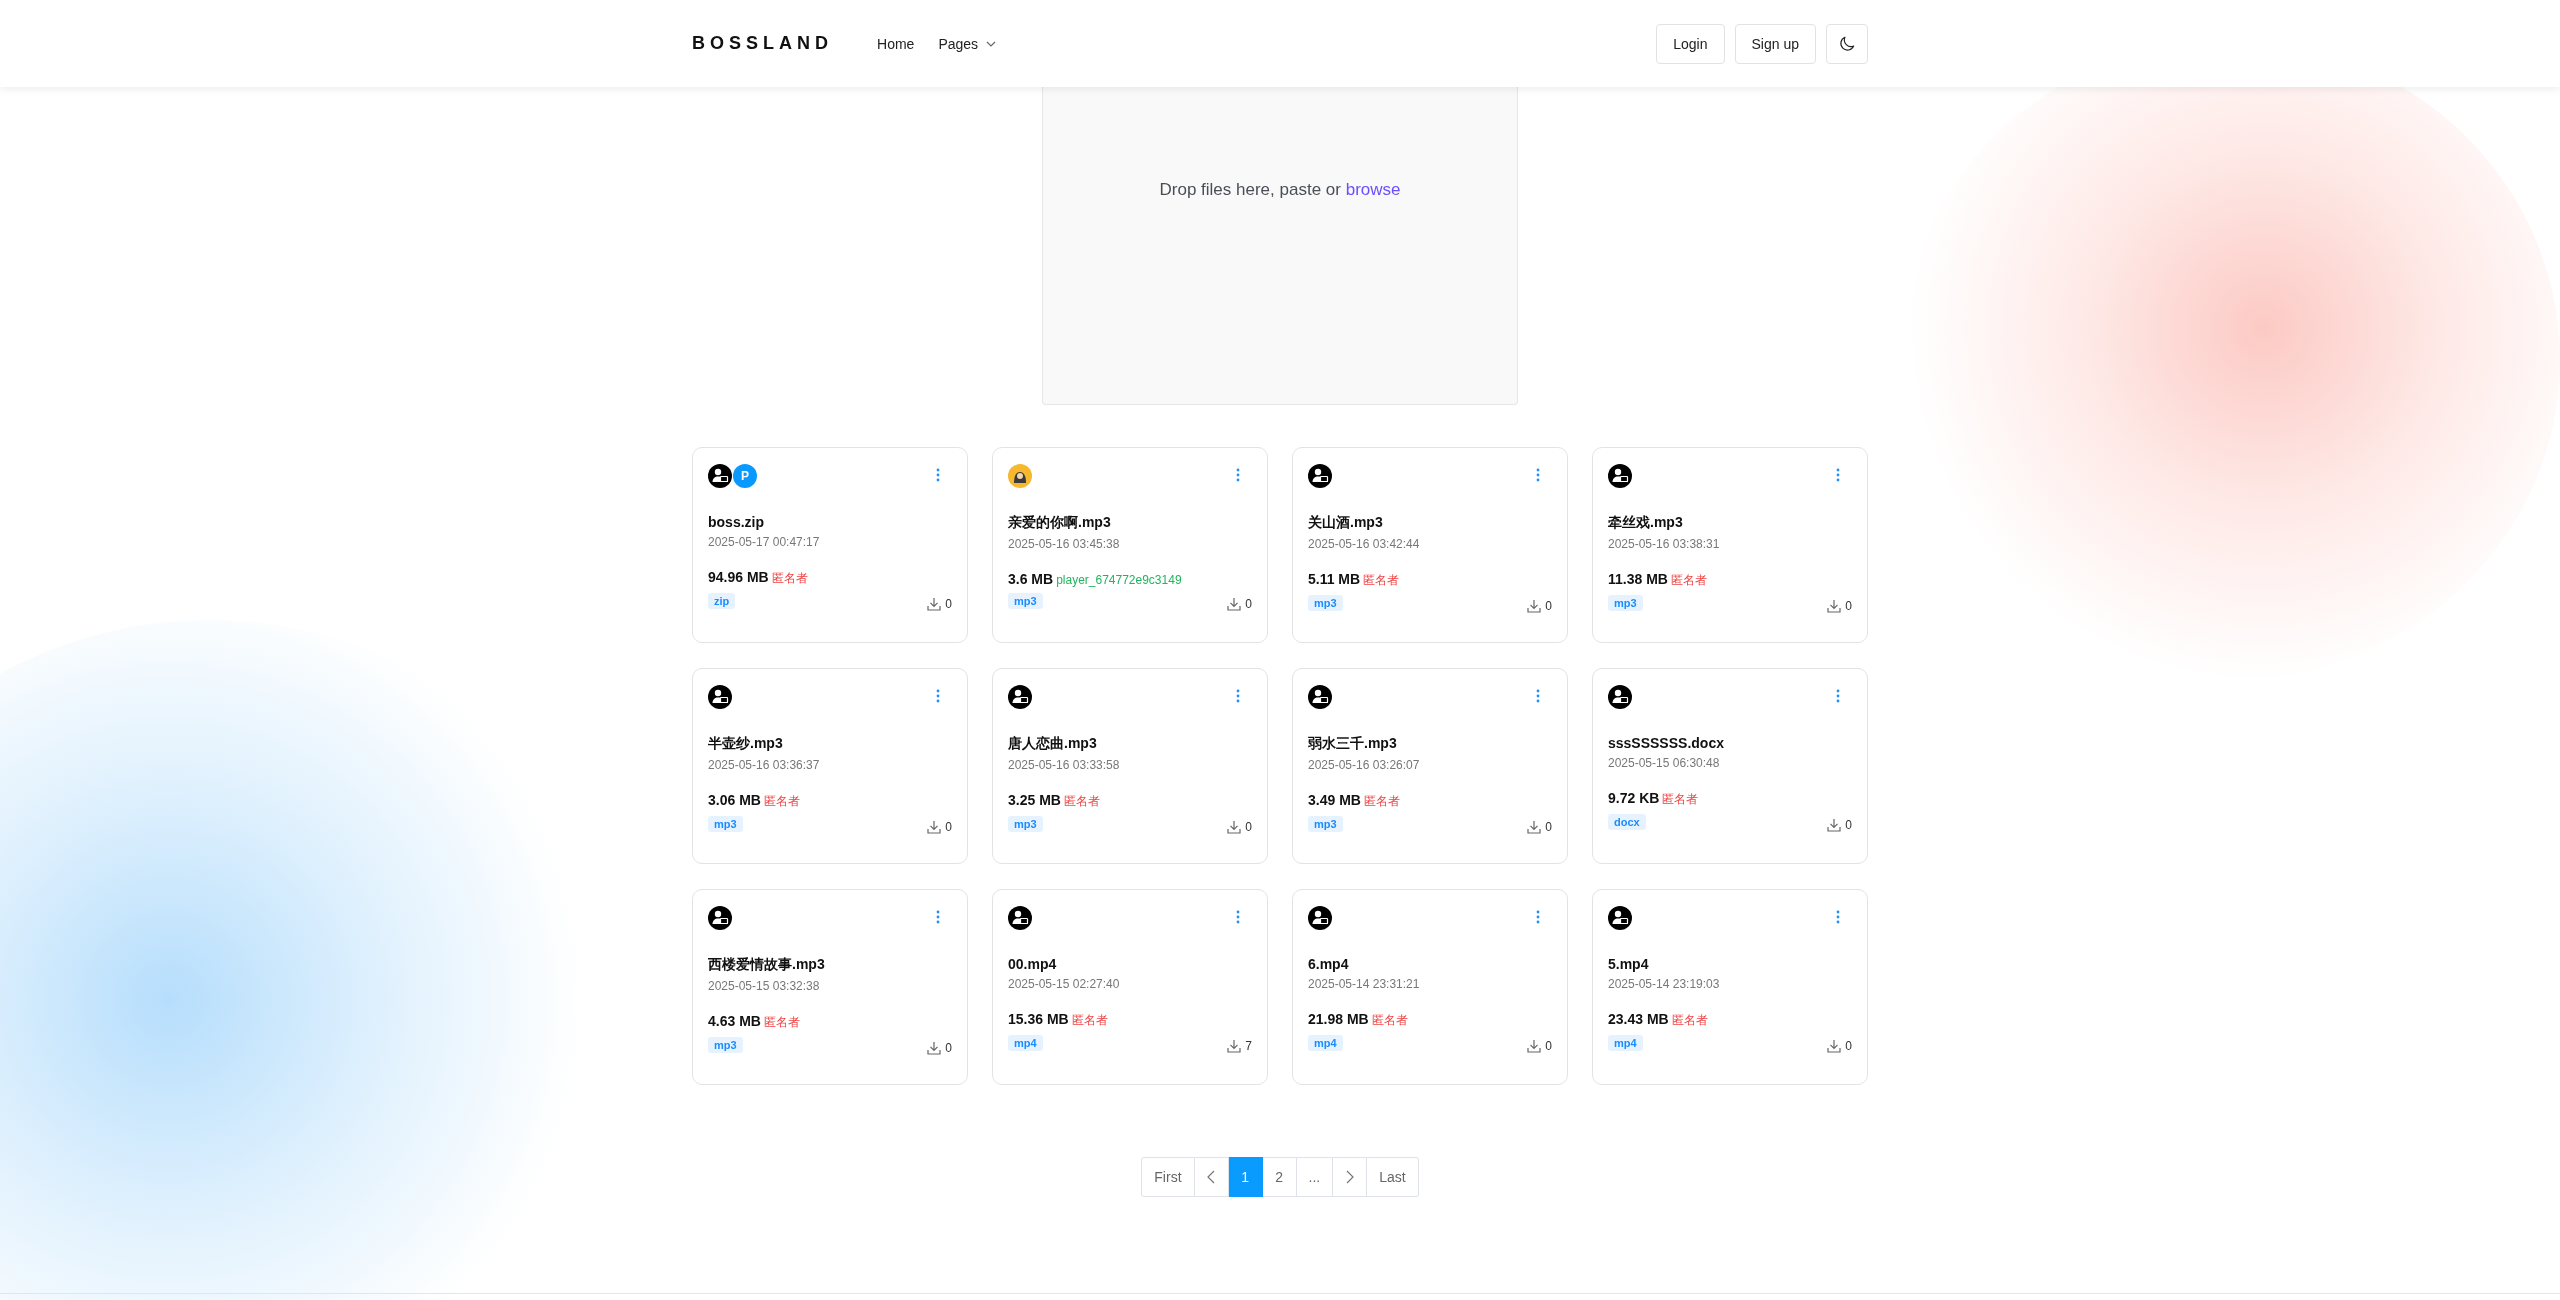 The image size is (2560, 1300). I want to click on file-card: 00.mp4 2025-05-15 02:27:40 15.36 MB 匿名者 mp4 7, so click(1130, 987).